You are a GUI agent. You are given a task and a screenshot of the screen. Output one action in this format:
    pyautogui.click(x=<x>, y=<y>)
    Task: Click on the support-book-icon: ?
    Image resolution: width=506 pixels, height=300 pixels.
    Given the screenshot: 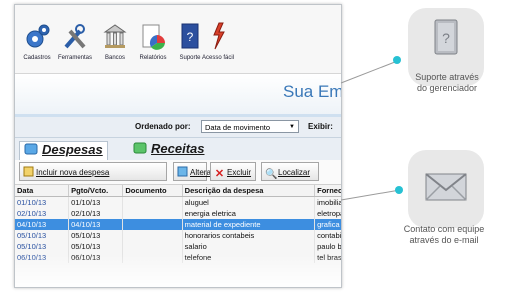 What is the action you would take?
    pyautogui.click(x=446, y=37)
    